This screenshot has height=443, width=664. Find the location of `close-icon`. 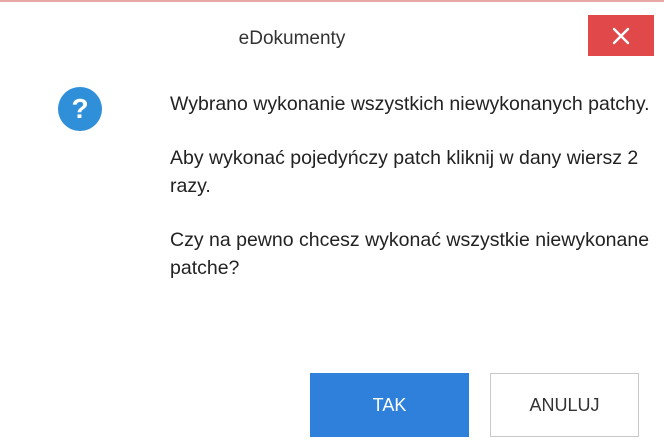

close-icon is located at coordinates (621, 36).